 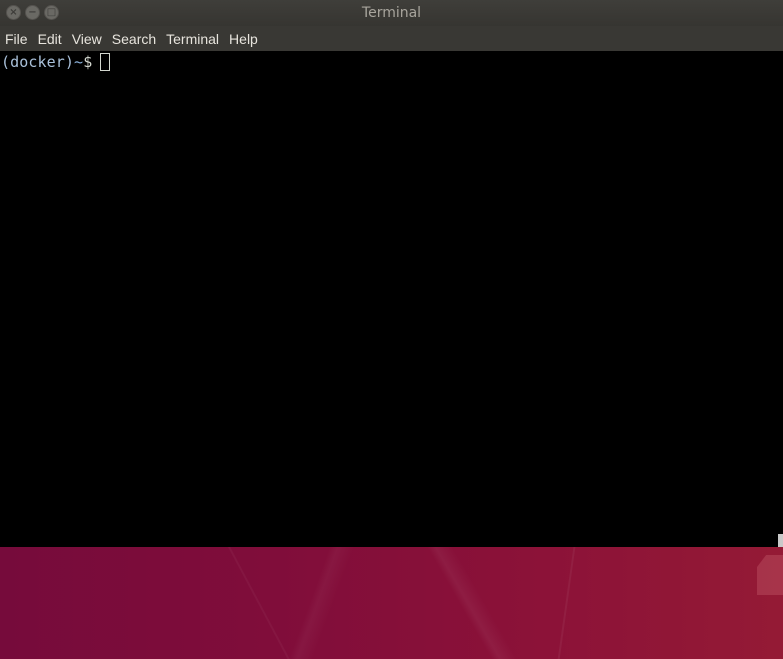 I want to click on menu-terminal: Terminal, so click(x=192, y=38).